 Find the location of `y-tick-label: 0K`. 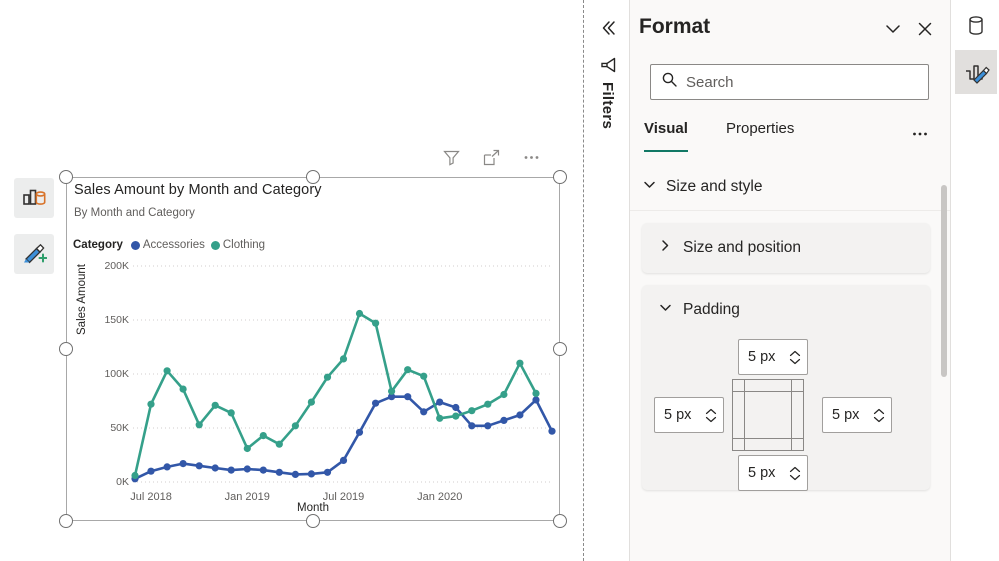

y-tick-label: 0K is located at coordinates (122, 482).